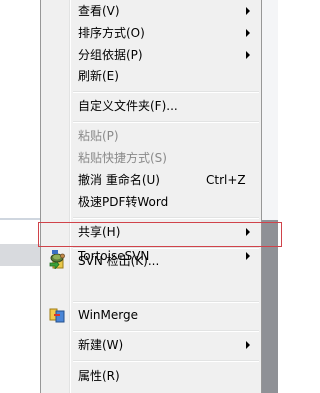  I want to click on menu-item-label: WinMerge, so click(108, 315).